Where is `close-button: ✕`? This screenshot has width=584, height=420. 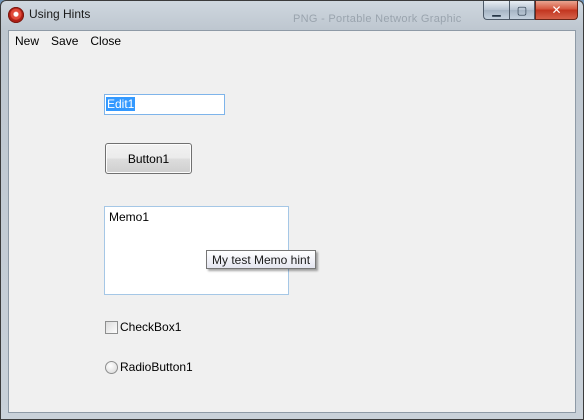
close-button: ✕ is located at coordinates (556, 10).